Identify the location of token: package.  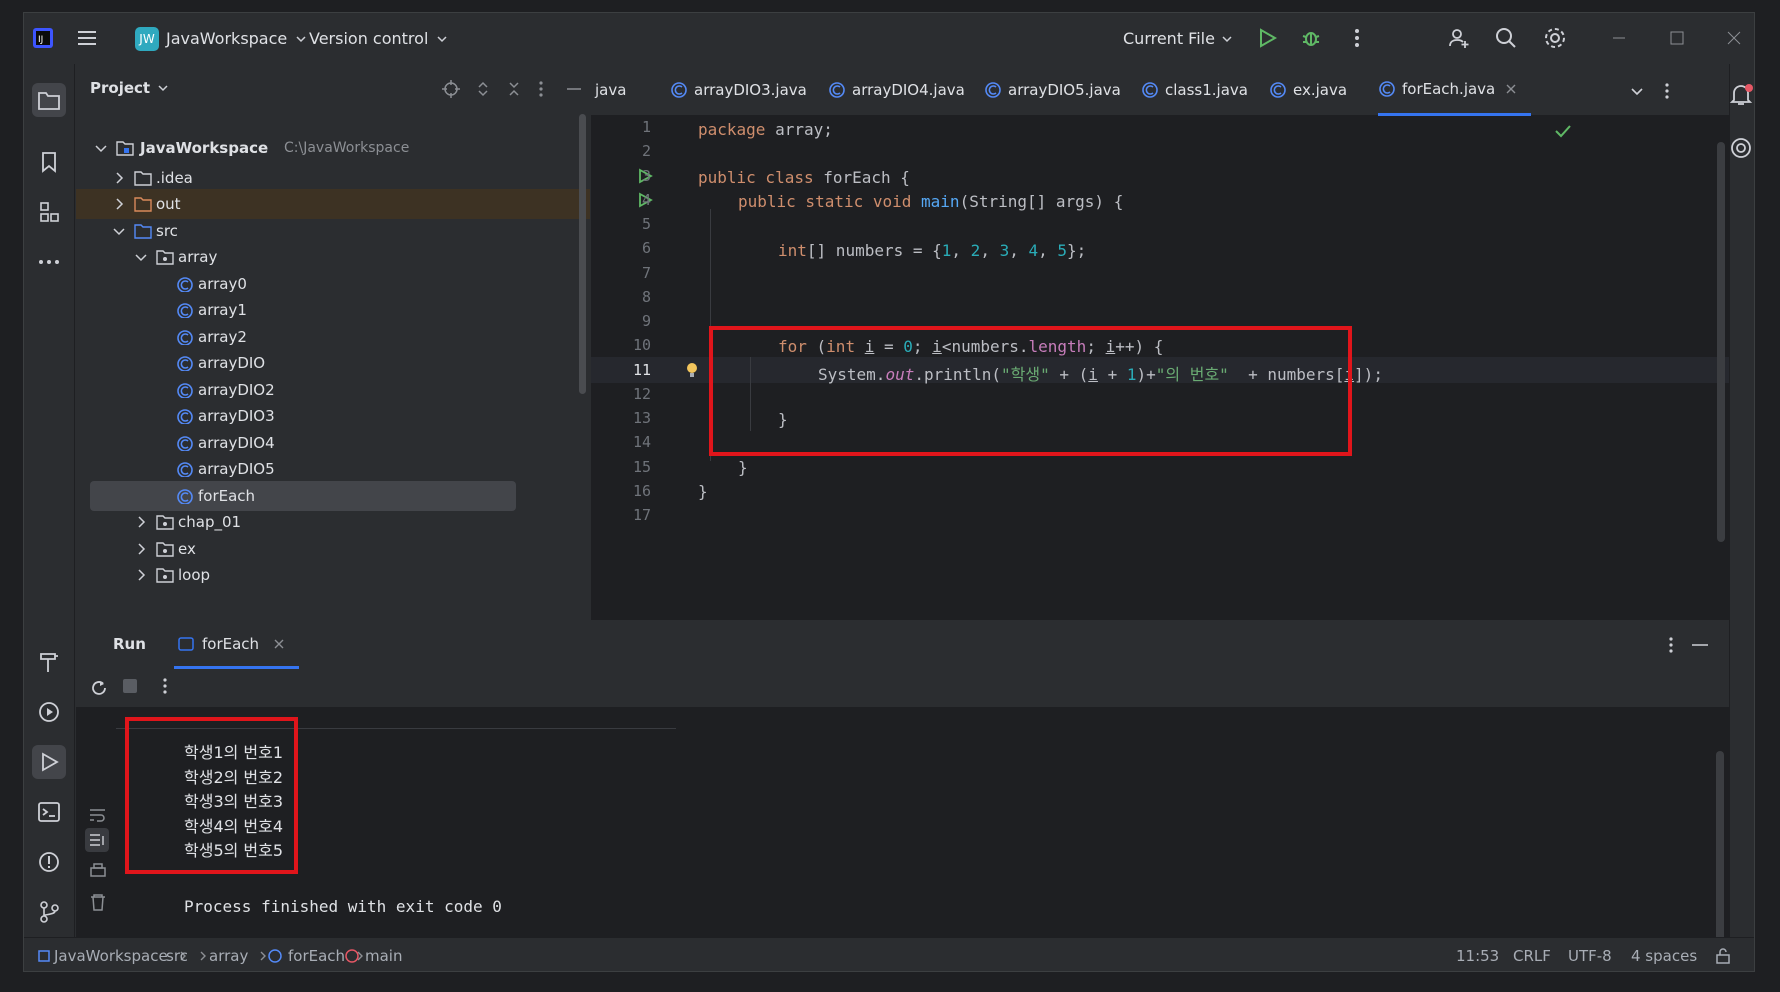
(732, 129).